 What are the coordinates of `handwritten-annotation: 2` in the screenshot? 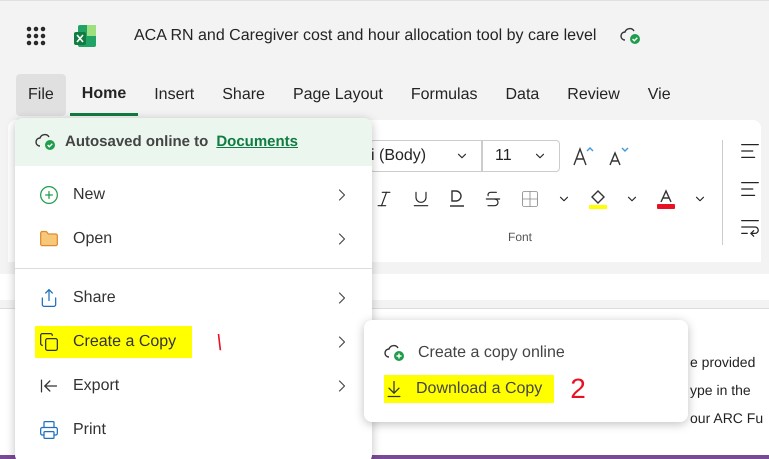 It's located at (578, 389).